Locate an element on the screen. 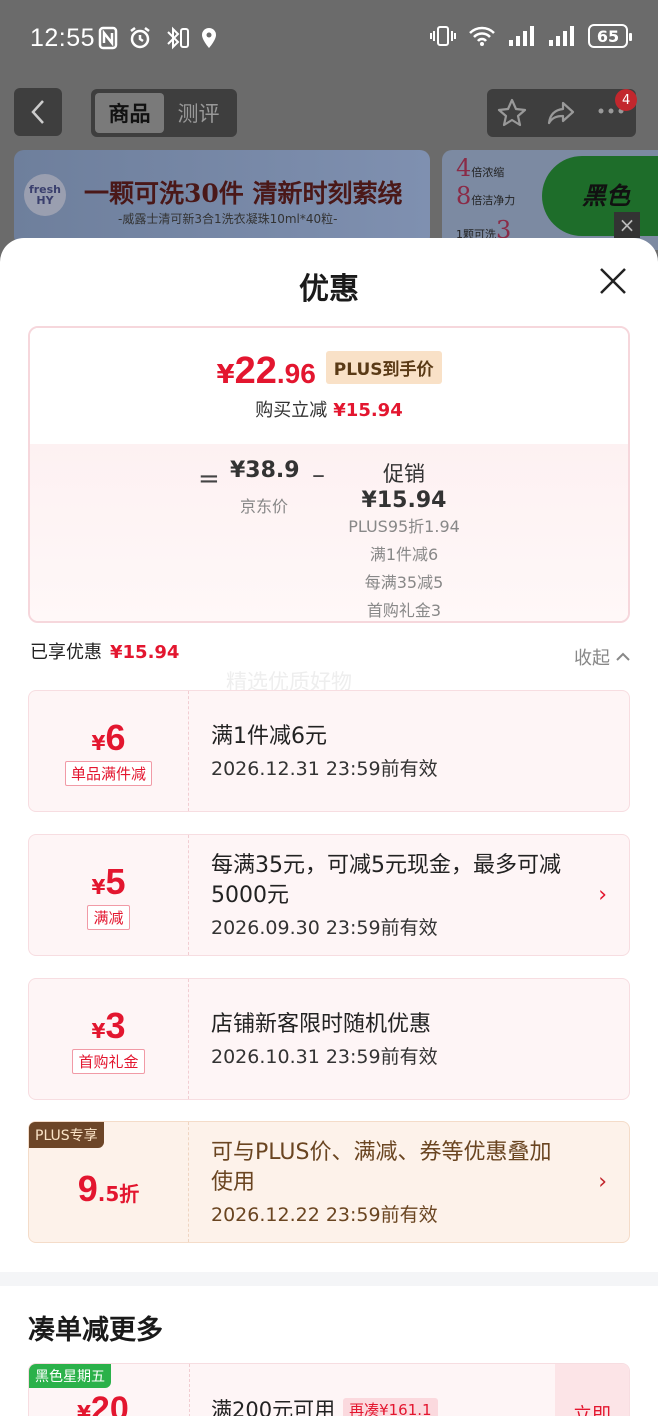 Image resolution: width=658 pixels, height=1416 pixels. coupon-card: 黑色星期五 ¥20 满200元可用 再凑¥161.1 立即 is located at coordinates (329, 1389).